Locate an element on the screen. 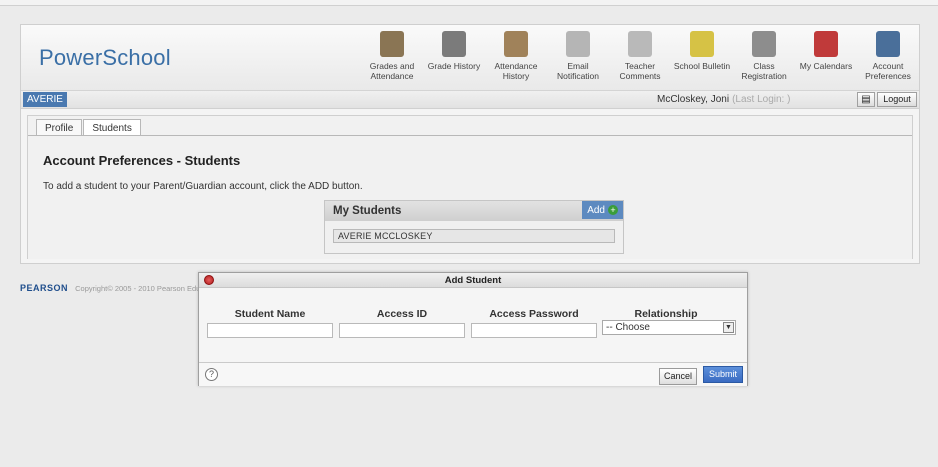 Image resolution: width=938 pixels, height=467 pixels. nav-attendance-history: Attendance History is located at coordinates (516, 56).